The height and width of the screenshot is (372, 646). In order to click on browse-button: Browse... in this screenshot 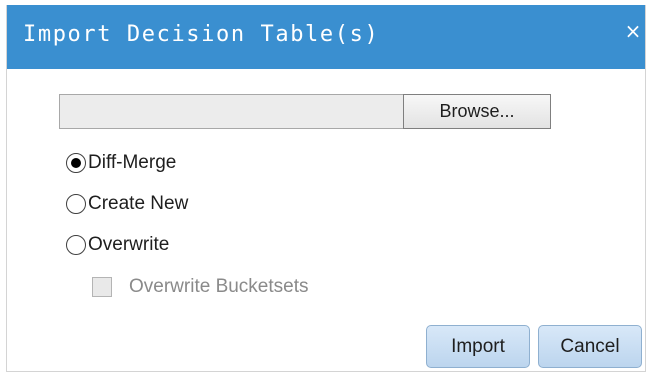, I will do `click(477, 111)`.